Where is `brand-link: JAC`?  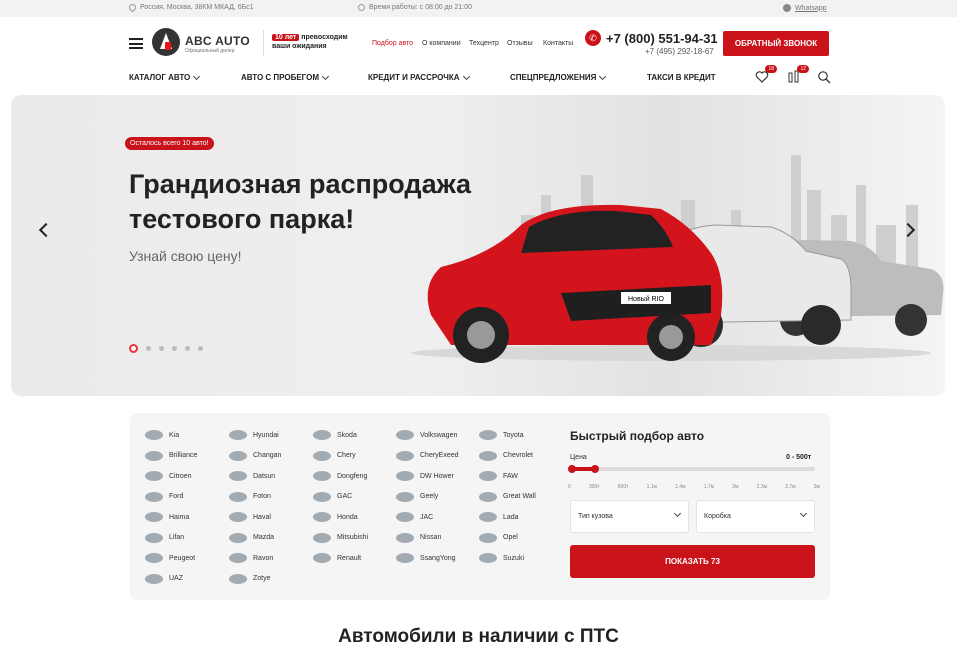
brand-link: JAC is located at coordinates (414, 517).